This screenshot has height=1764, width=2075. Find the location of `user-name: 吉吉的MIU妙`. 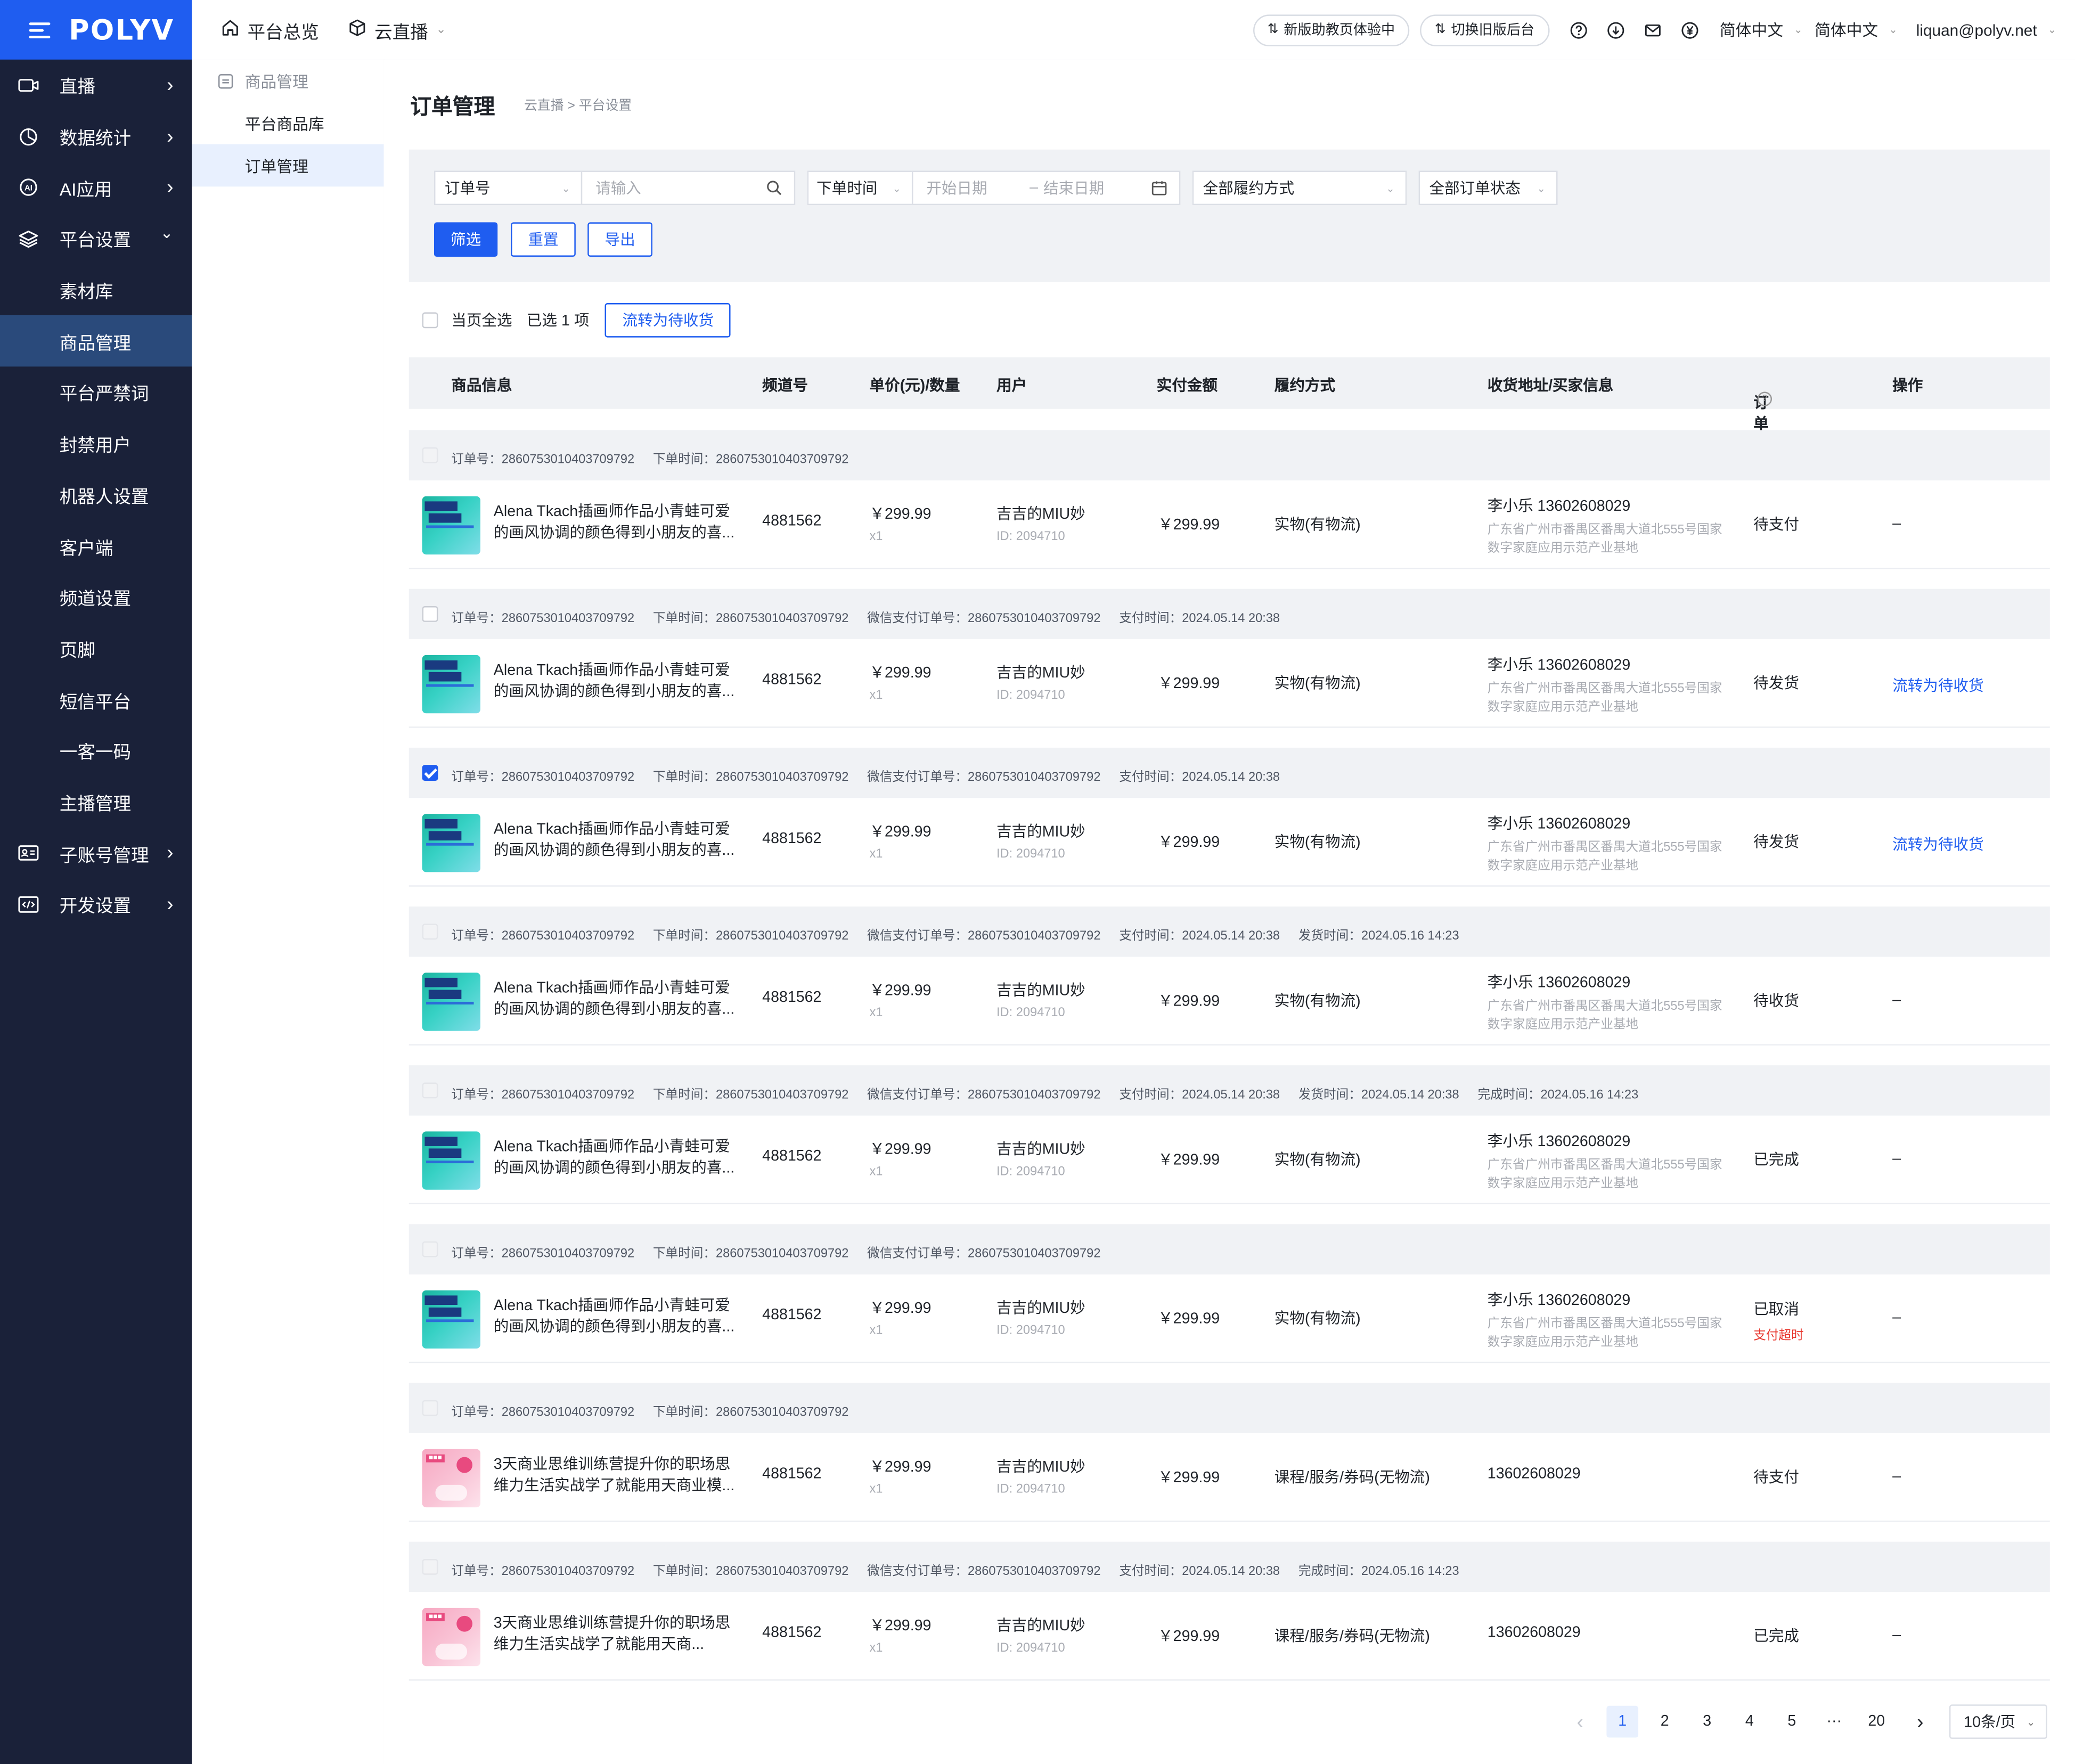

user-name: 吉吉的MIU妙 is located at coordinates (1040, 832).